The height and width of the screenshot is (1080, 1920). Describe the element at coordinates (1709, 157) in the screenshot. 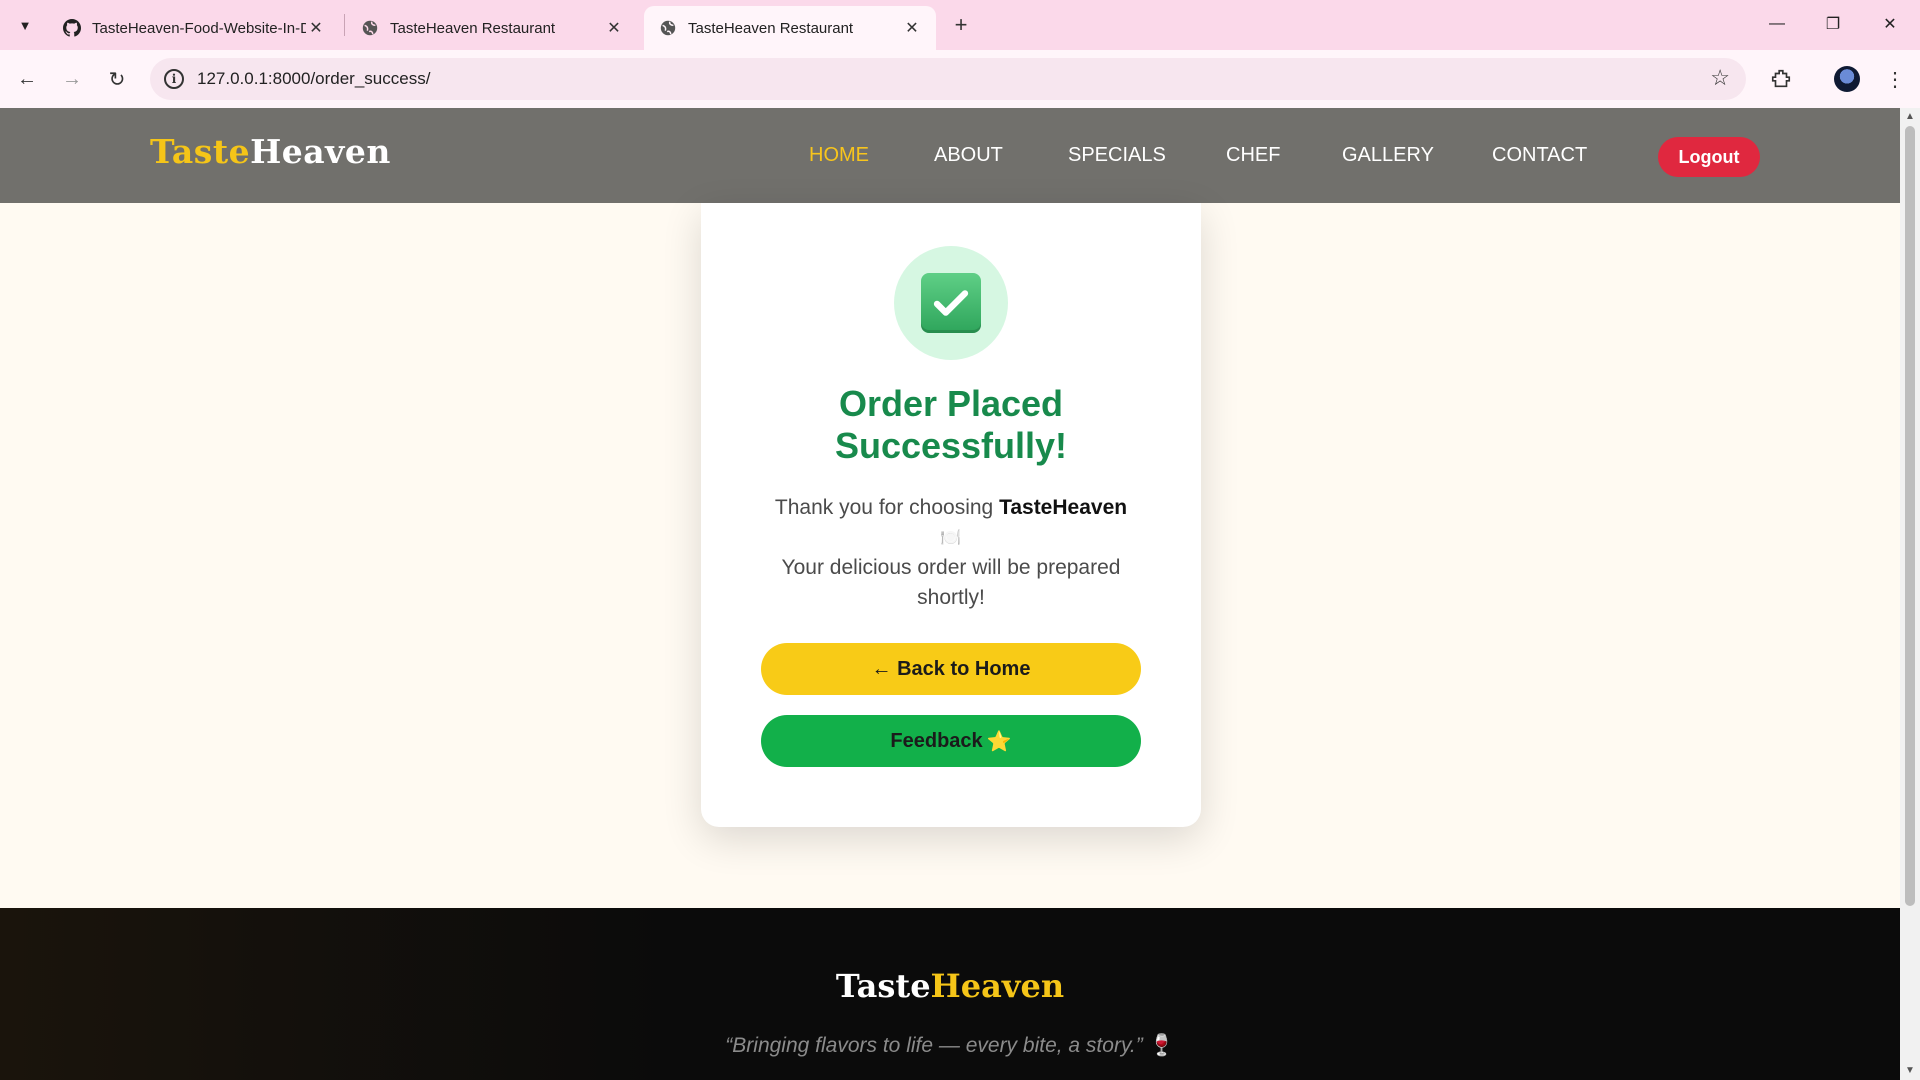

I see `logout-button: Logout` at that location.